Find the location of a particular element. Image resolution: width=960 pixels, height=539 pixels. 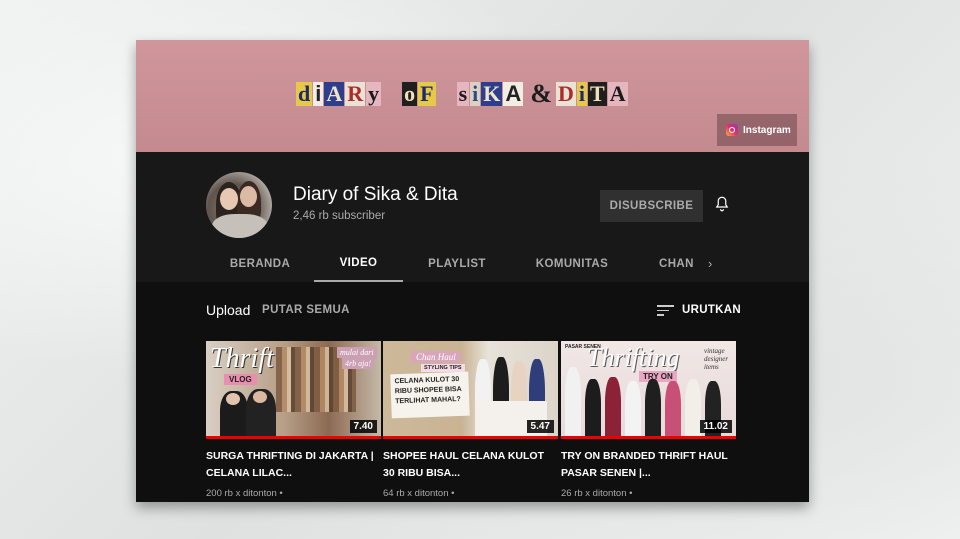

section-title: Upload is located at coordinates (228, 310).